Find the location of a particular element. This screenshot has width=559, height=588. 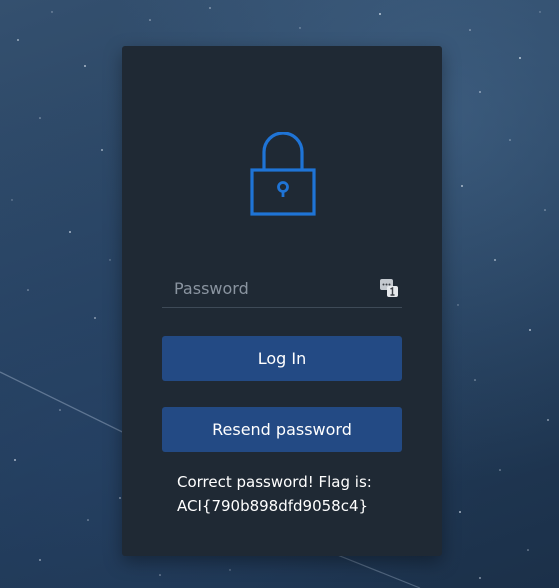

password-manager-icon is located at coordinates (389, 288).